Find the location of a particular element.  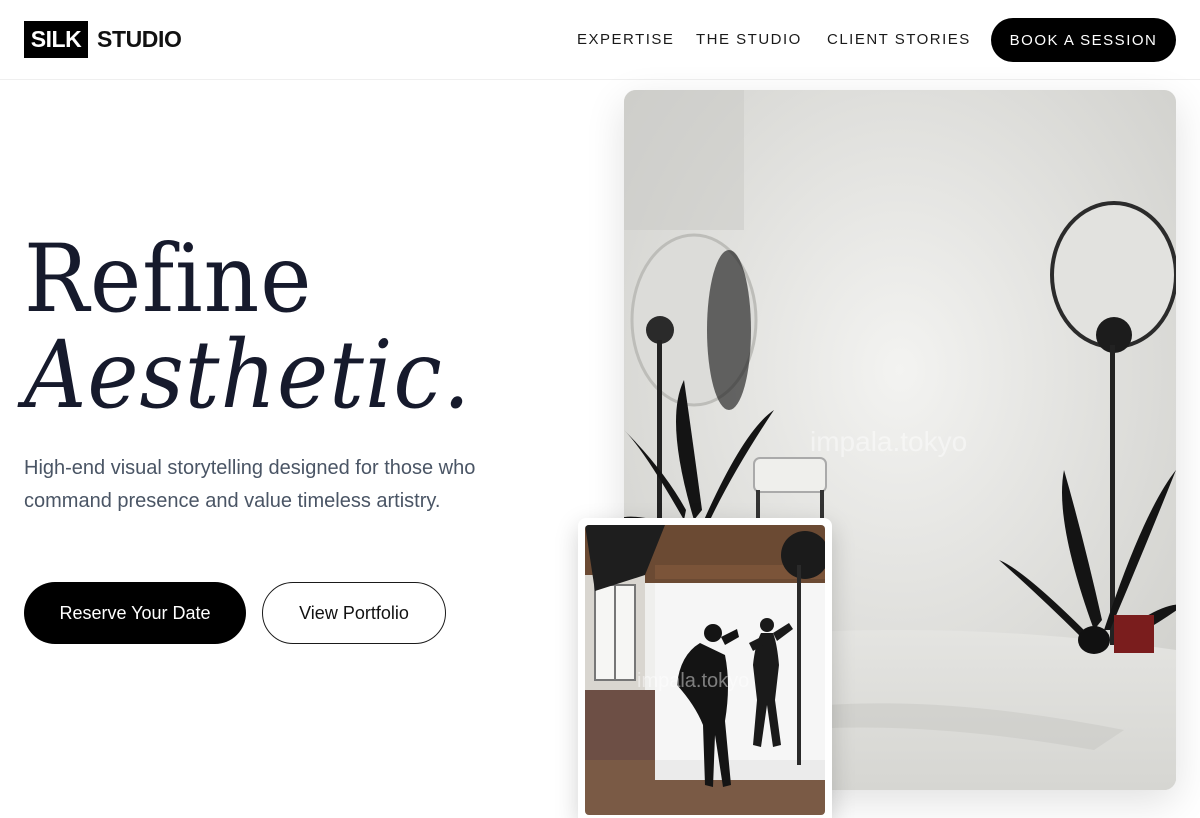

view-portfolio-button: View Portfolio is located at coordinates (354, 613).